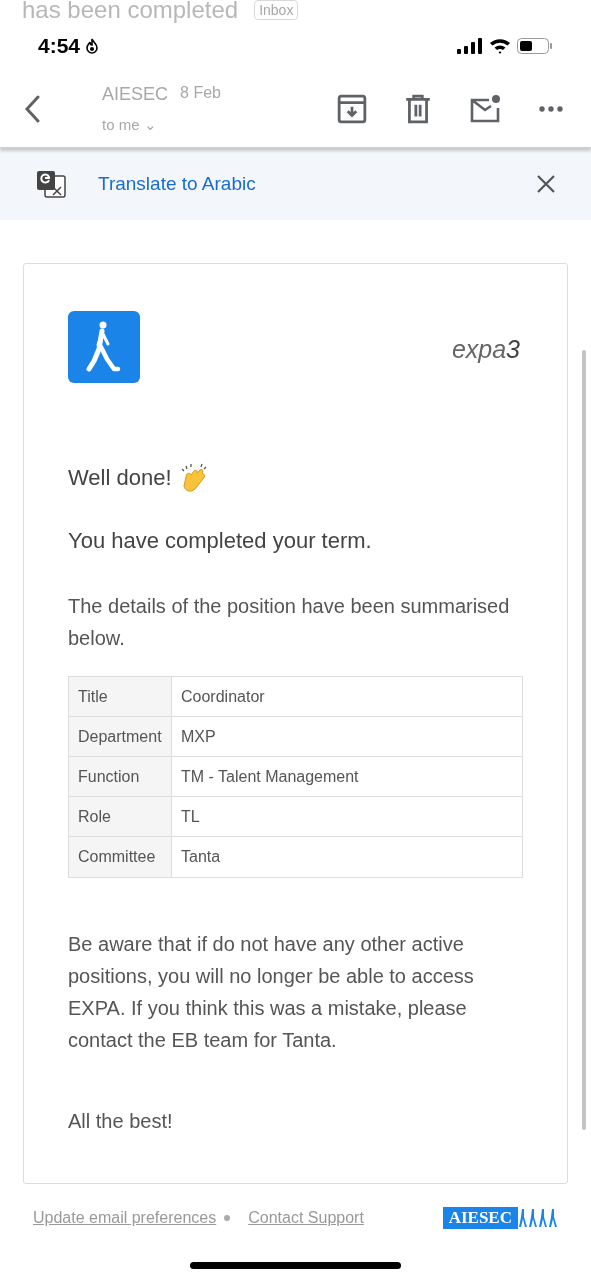  I want to click on more-button, so click(551, 108).